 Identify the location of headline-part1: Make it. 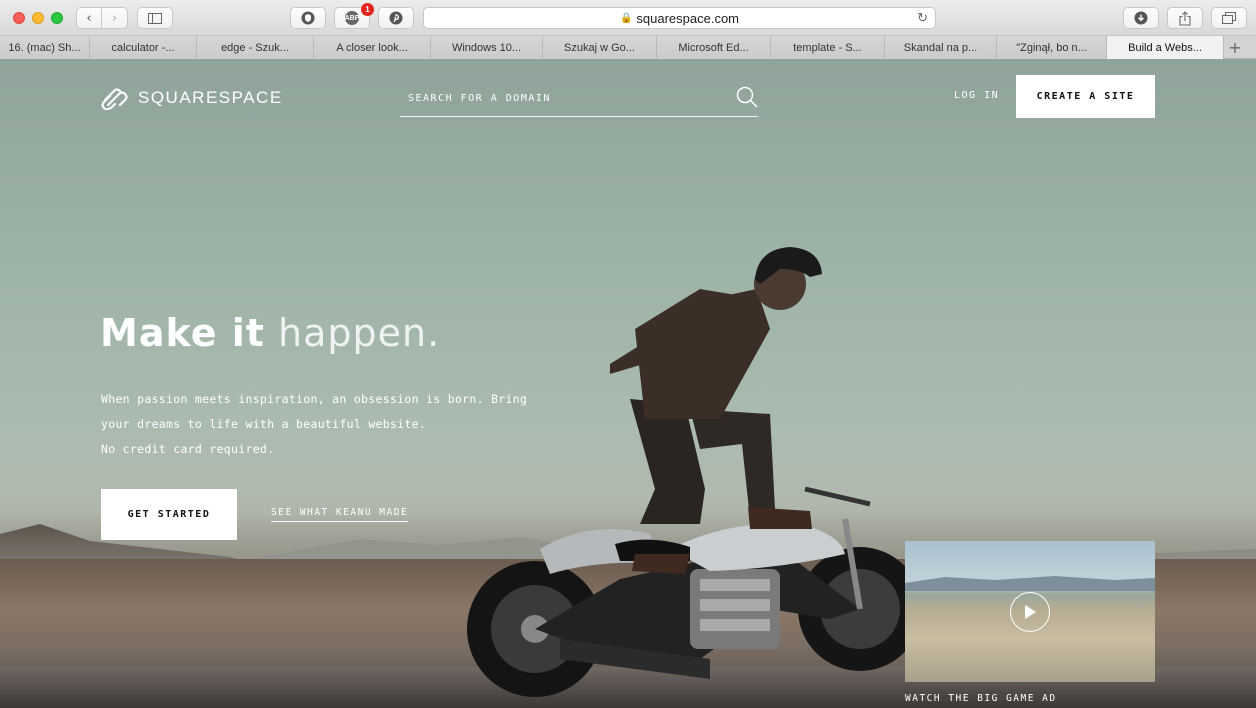
(182, 333).